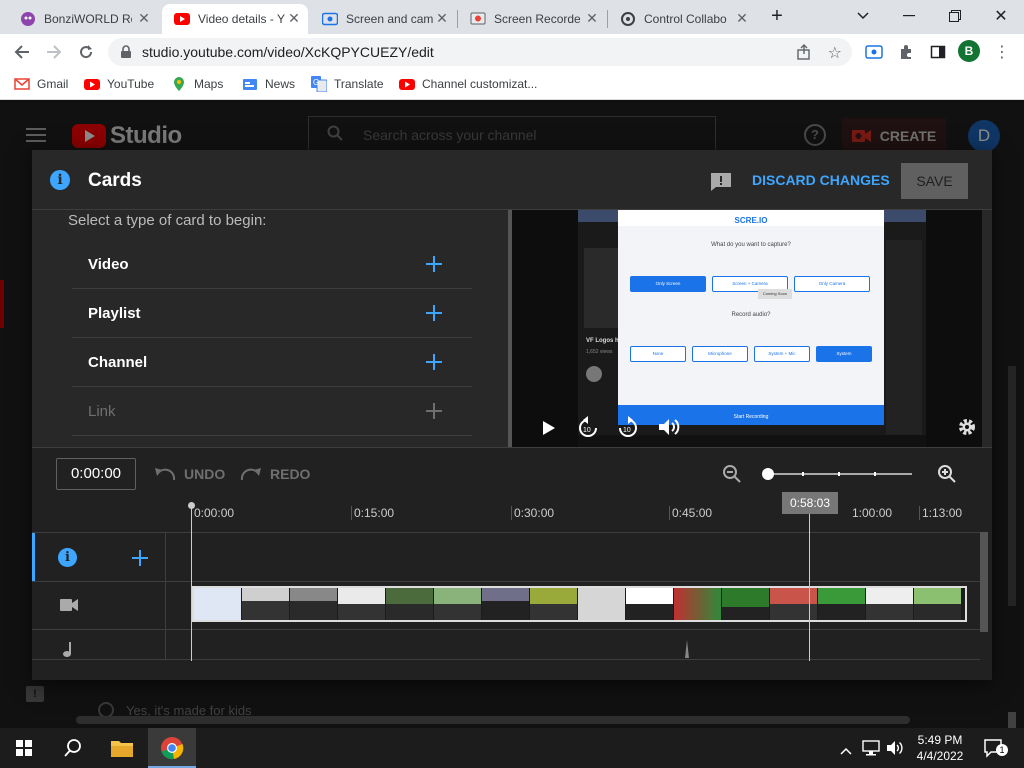 This screenshot has width=1024, height=768. What do you see at coordinates (906, 52) in the screenshot?
I see `extensions-puzzle-icon` at bounding box center [906, 52].